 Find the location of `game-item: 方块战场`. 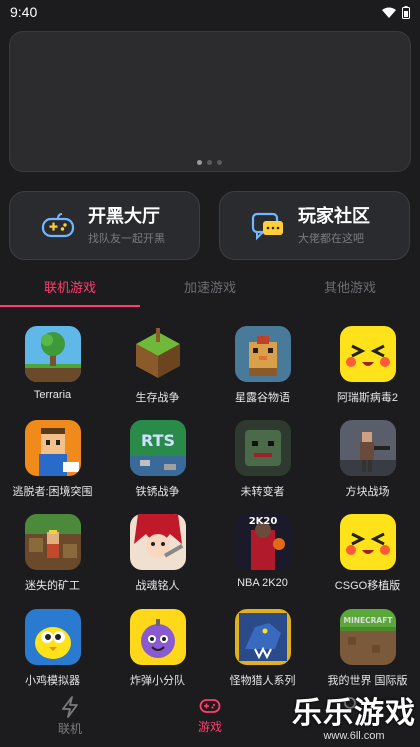

game-item: 方块战场 is located at coordinates (367, 459).